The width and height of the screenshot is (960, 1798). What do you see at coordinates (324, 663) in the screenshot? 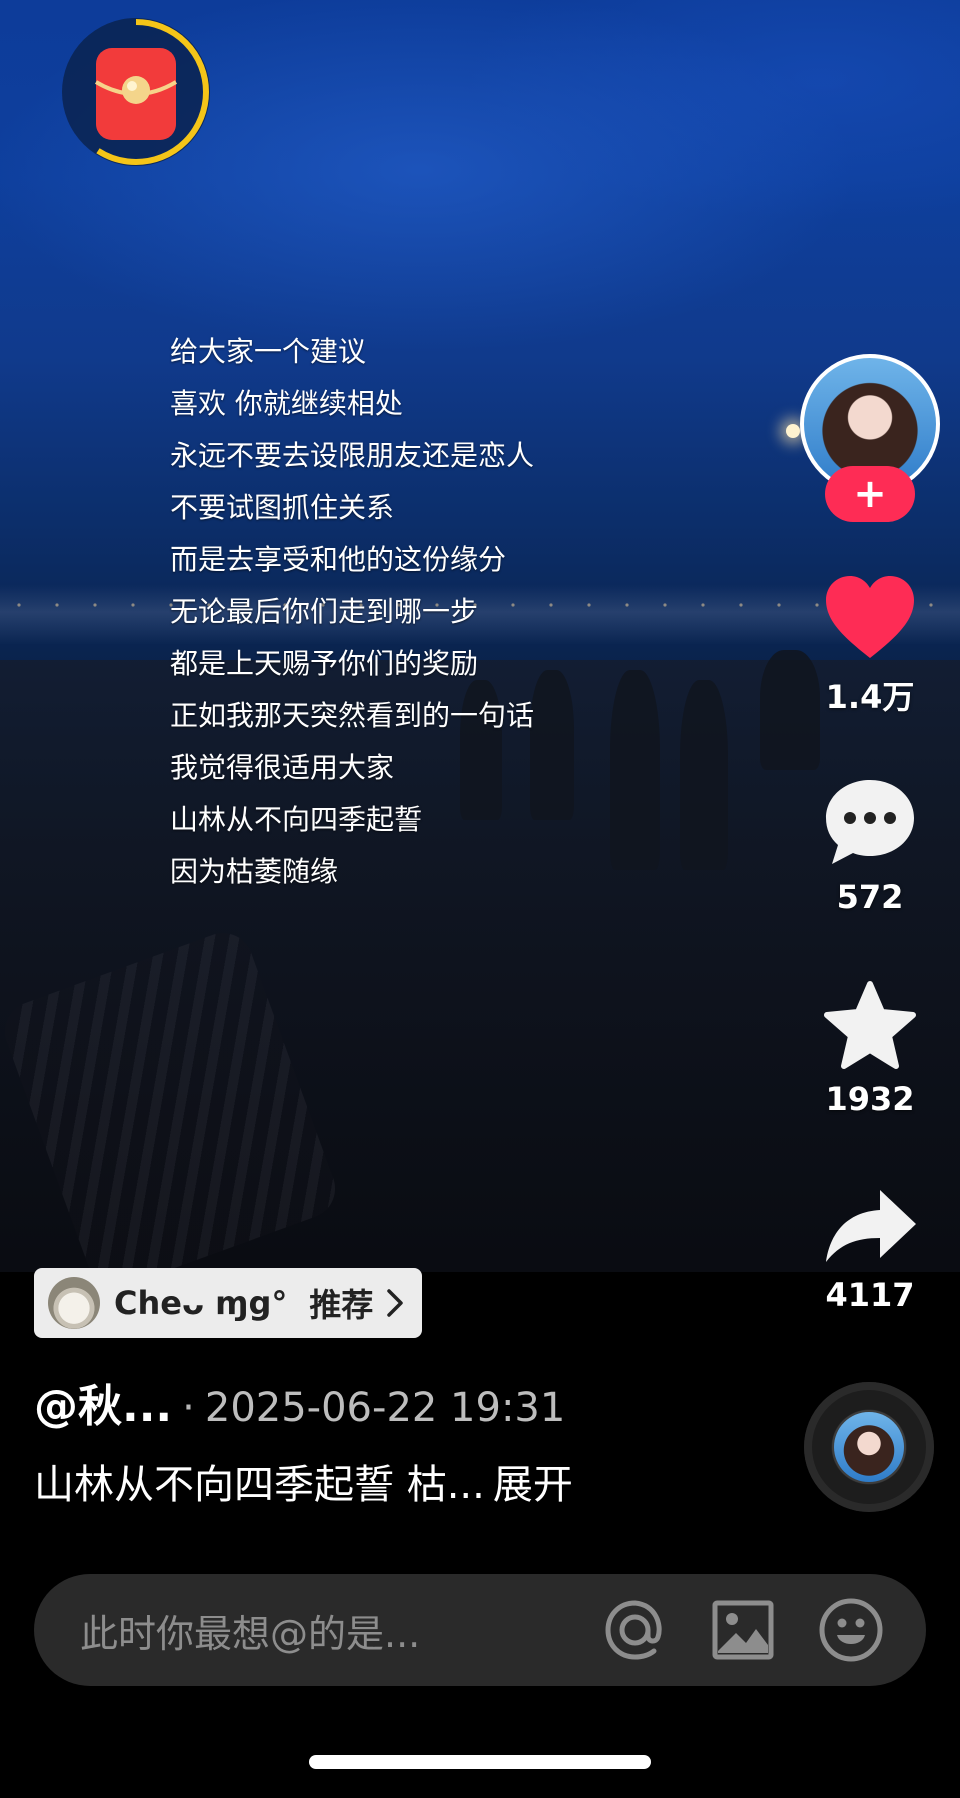
I see `lyric-line: 都是上天赐予你们的奖励` at bounding box center [324, 663].